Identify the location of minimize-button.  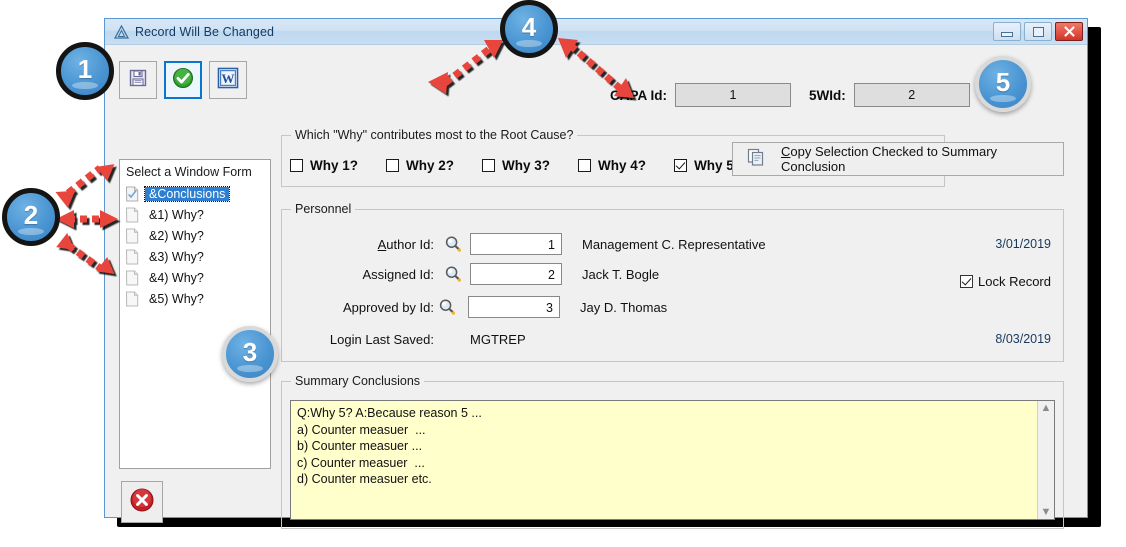
(1007, 31).